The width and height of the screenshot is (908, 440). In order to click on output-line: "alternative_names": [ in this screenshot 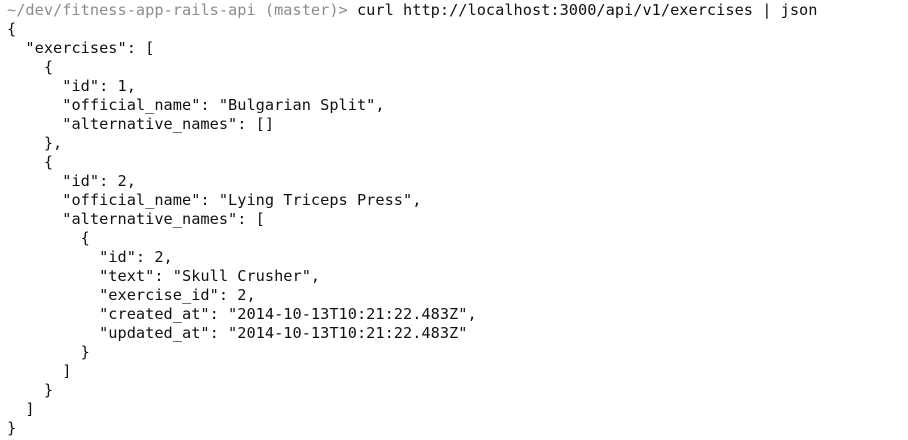, I will do `click(136, 219)`.